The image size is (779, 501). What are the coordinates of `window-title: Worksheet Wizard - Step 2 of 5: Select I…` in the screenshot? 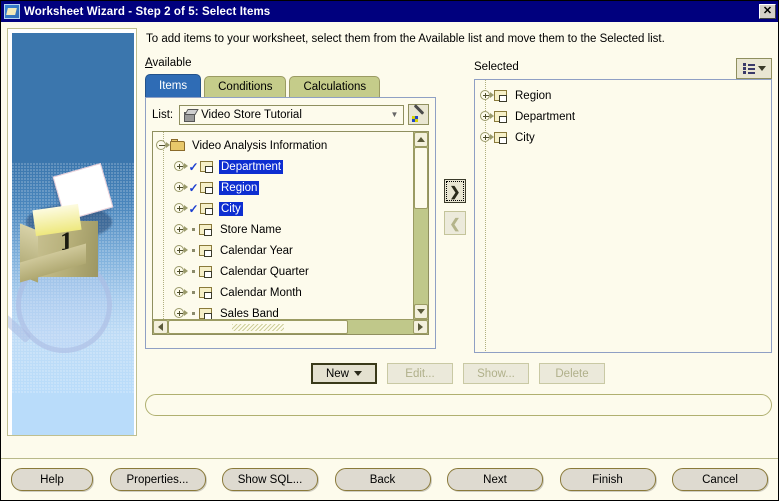 It's located at (147, 11).